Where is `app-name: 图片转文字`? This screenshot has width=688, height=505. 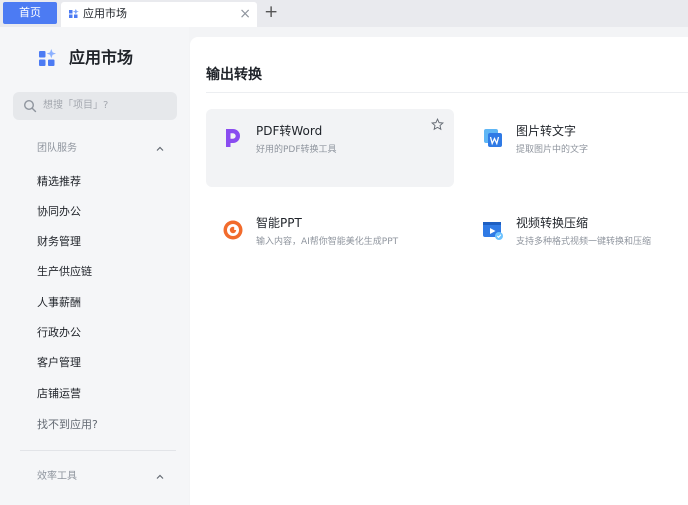
app-name: 图片转文字 is located at coordinates (546, 131).